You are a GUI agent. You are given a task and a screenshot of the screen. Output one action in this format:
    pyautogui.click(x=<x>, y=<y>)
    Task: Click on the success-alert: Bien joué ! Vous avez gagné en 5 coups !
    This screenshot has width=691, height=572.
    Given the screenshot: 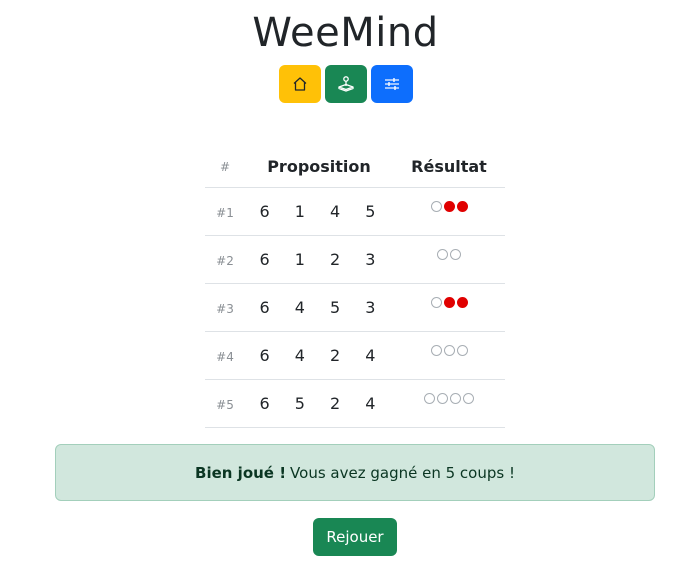 What is the action you would take?
    pyautogui.click(x=355, y=472)
    